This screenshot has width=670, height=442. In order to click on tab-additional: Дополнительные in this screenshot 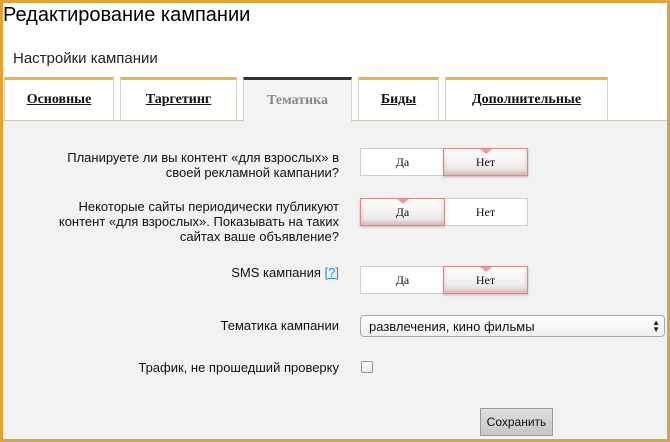, I will do `click(526, 98)`.